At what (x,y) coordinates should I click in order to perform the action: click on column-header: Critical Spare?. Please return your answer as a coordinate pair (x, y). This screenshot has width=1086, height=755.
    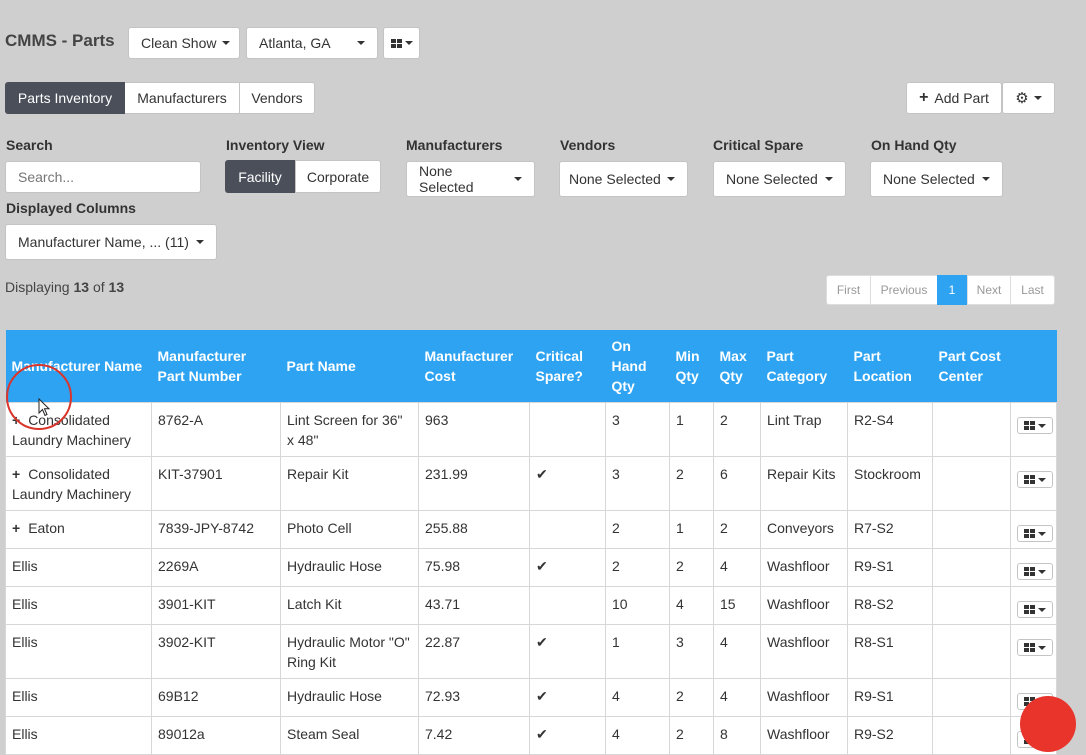
    Looking at the image, I should click on (567, 366).